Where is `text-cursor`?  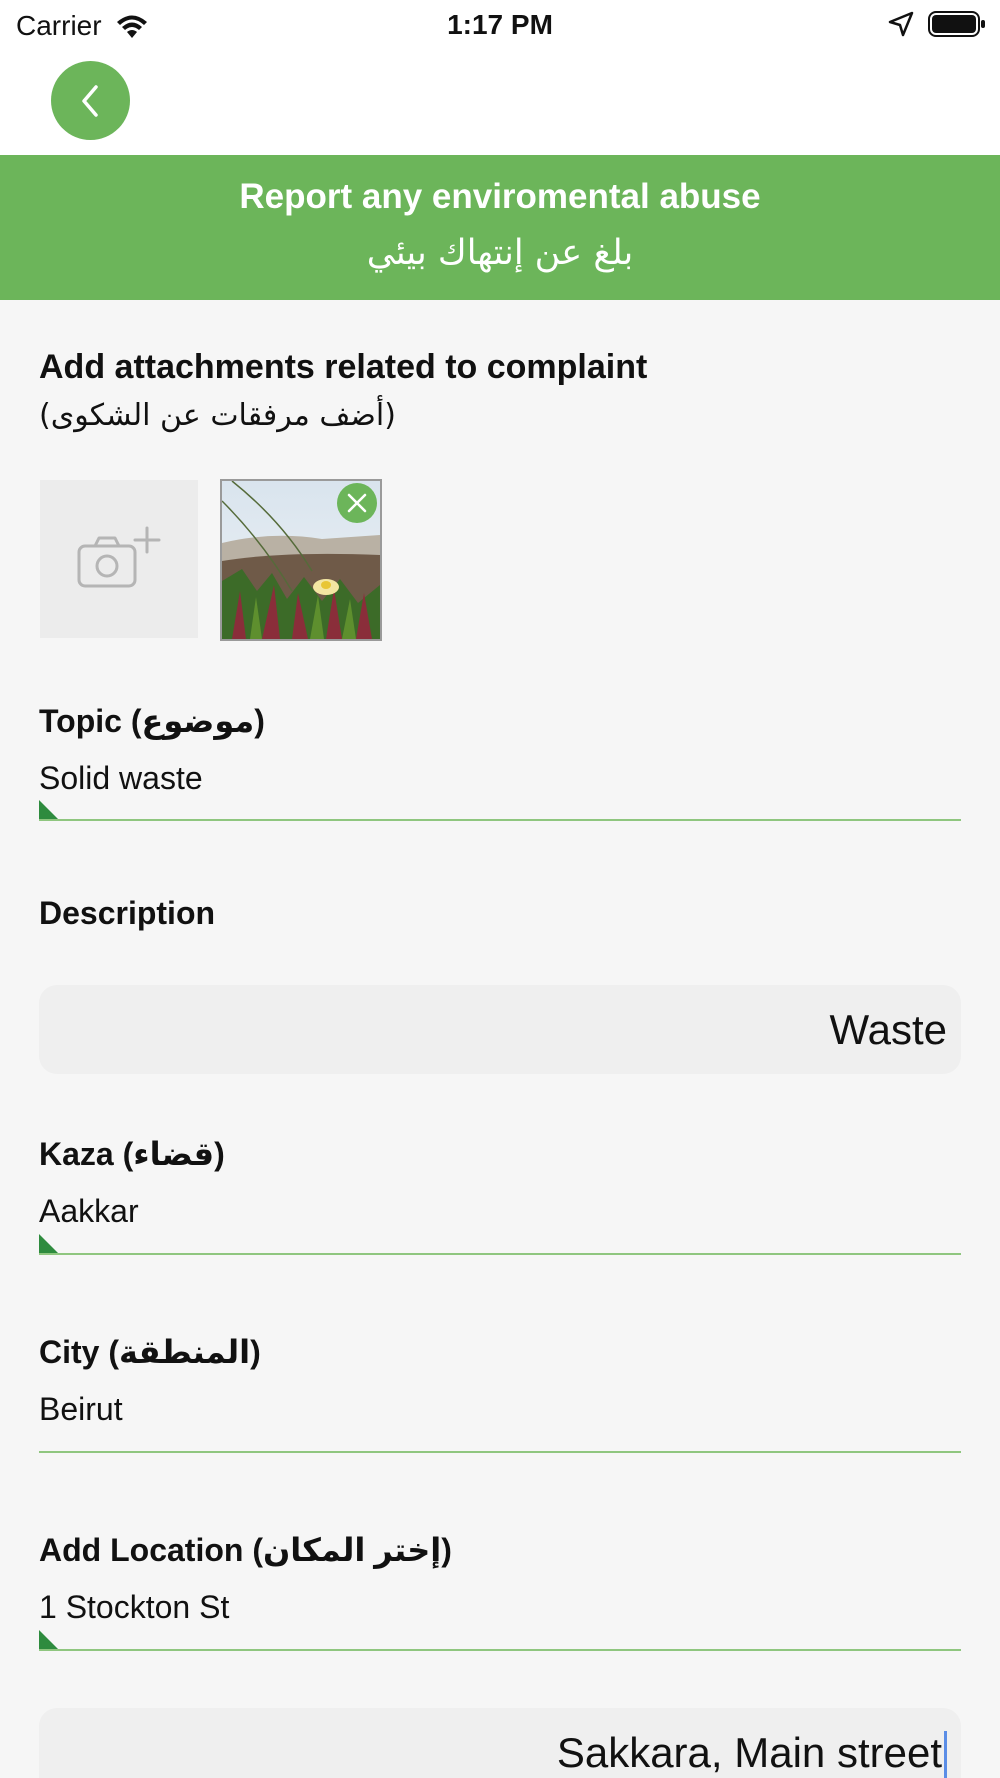 text-cursor is located at coordinates (945, 1754).